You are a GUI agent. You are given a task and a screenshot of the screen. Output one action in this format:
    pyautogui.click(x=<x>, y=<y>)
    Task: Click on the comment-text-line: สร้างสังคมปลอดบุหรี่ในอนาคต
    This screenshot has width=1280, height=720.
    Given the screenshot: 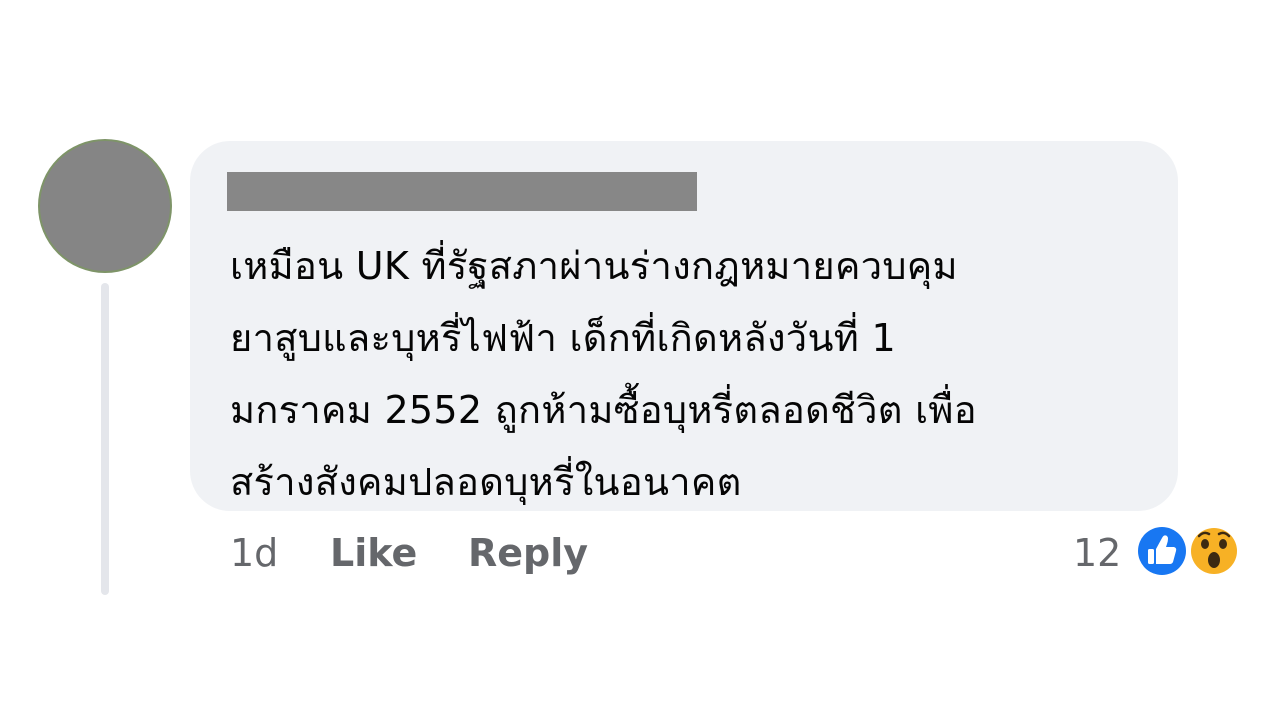 What is the action you would take?
    pyautogui.click(x=486, y=482)
    